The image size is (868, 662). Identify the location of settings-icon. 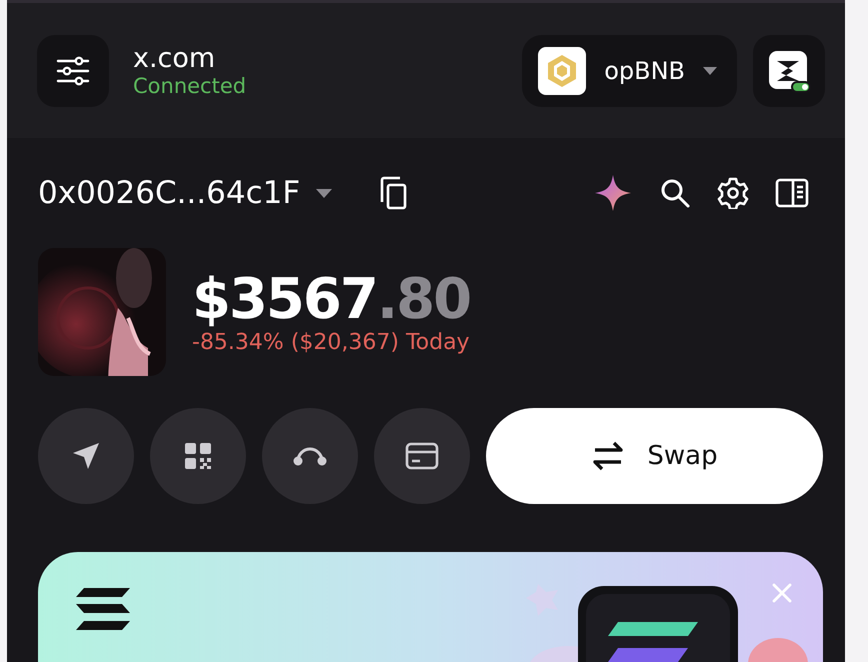
(733, 193).